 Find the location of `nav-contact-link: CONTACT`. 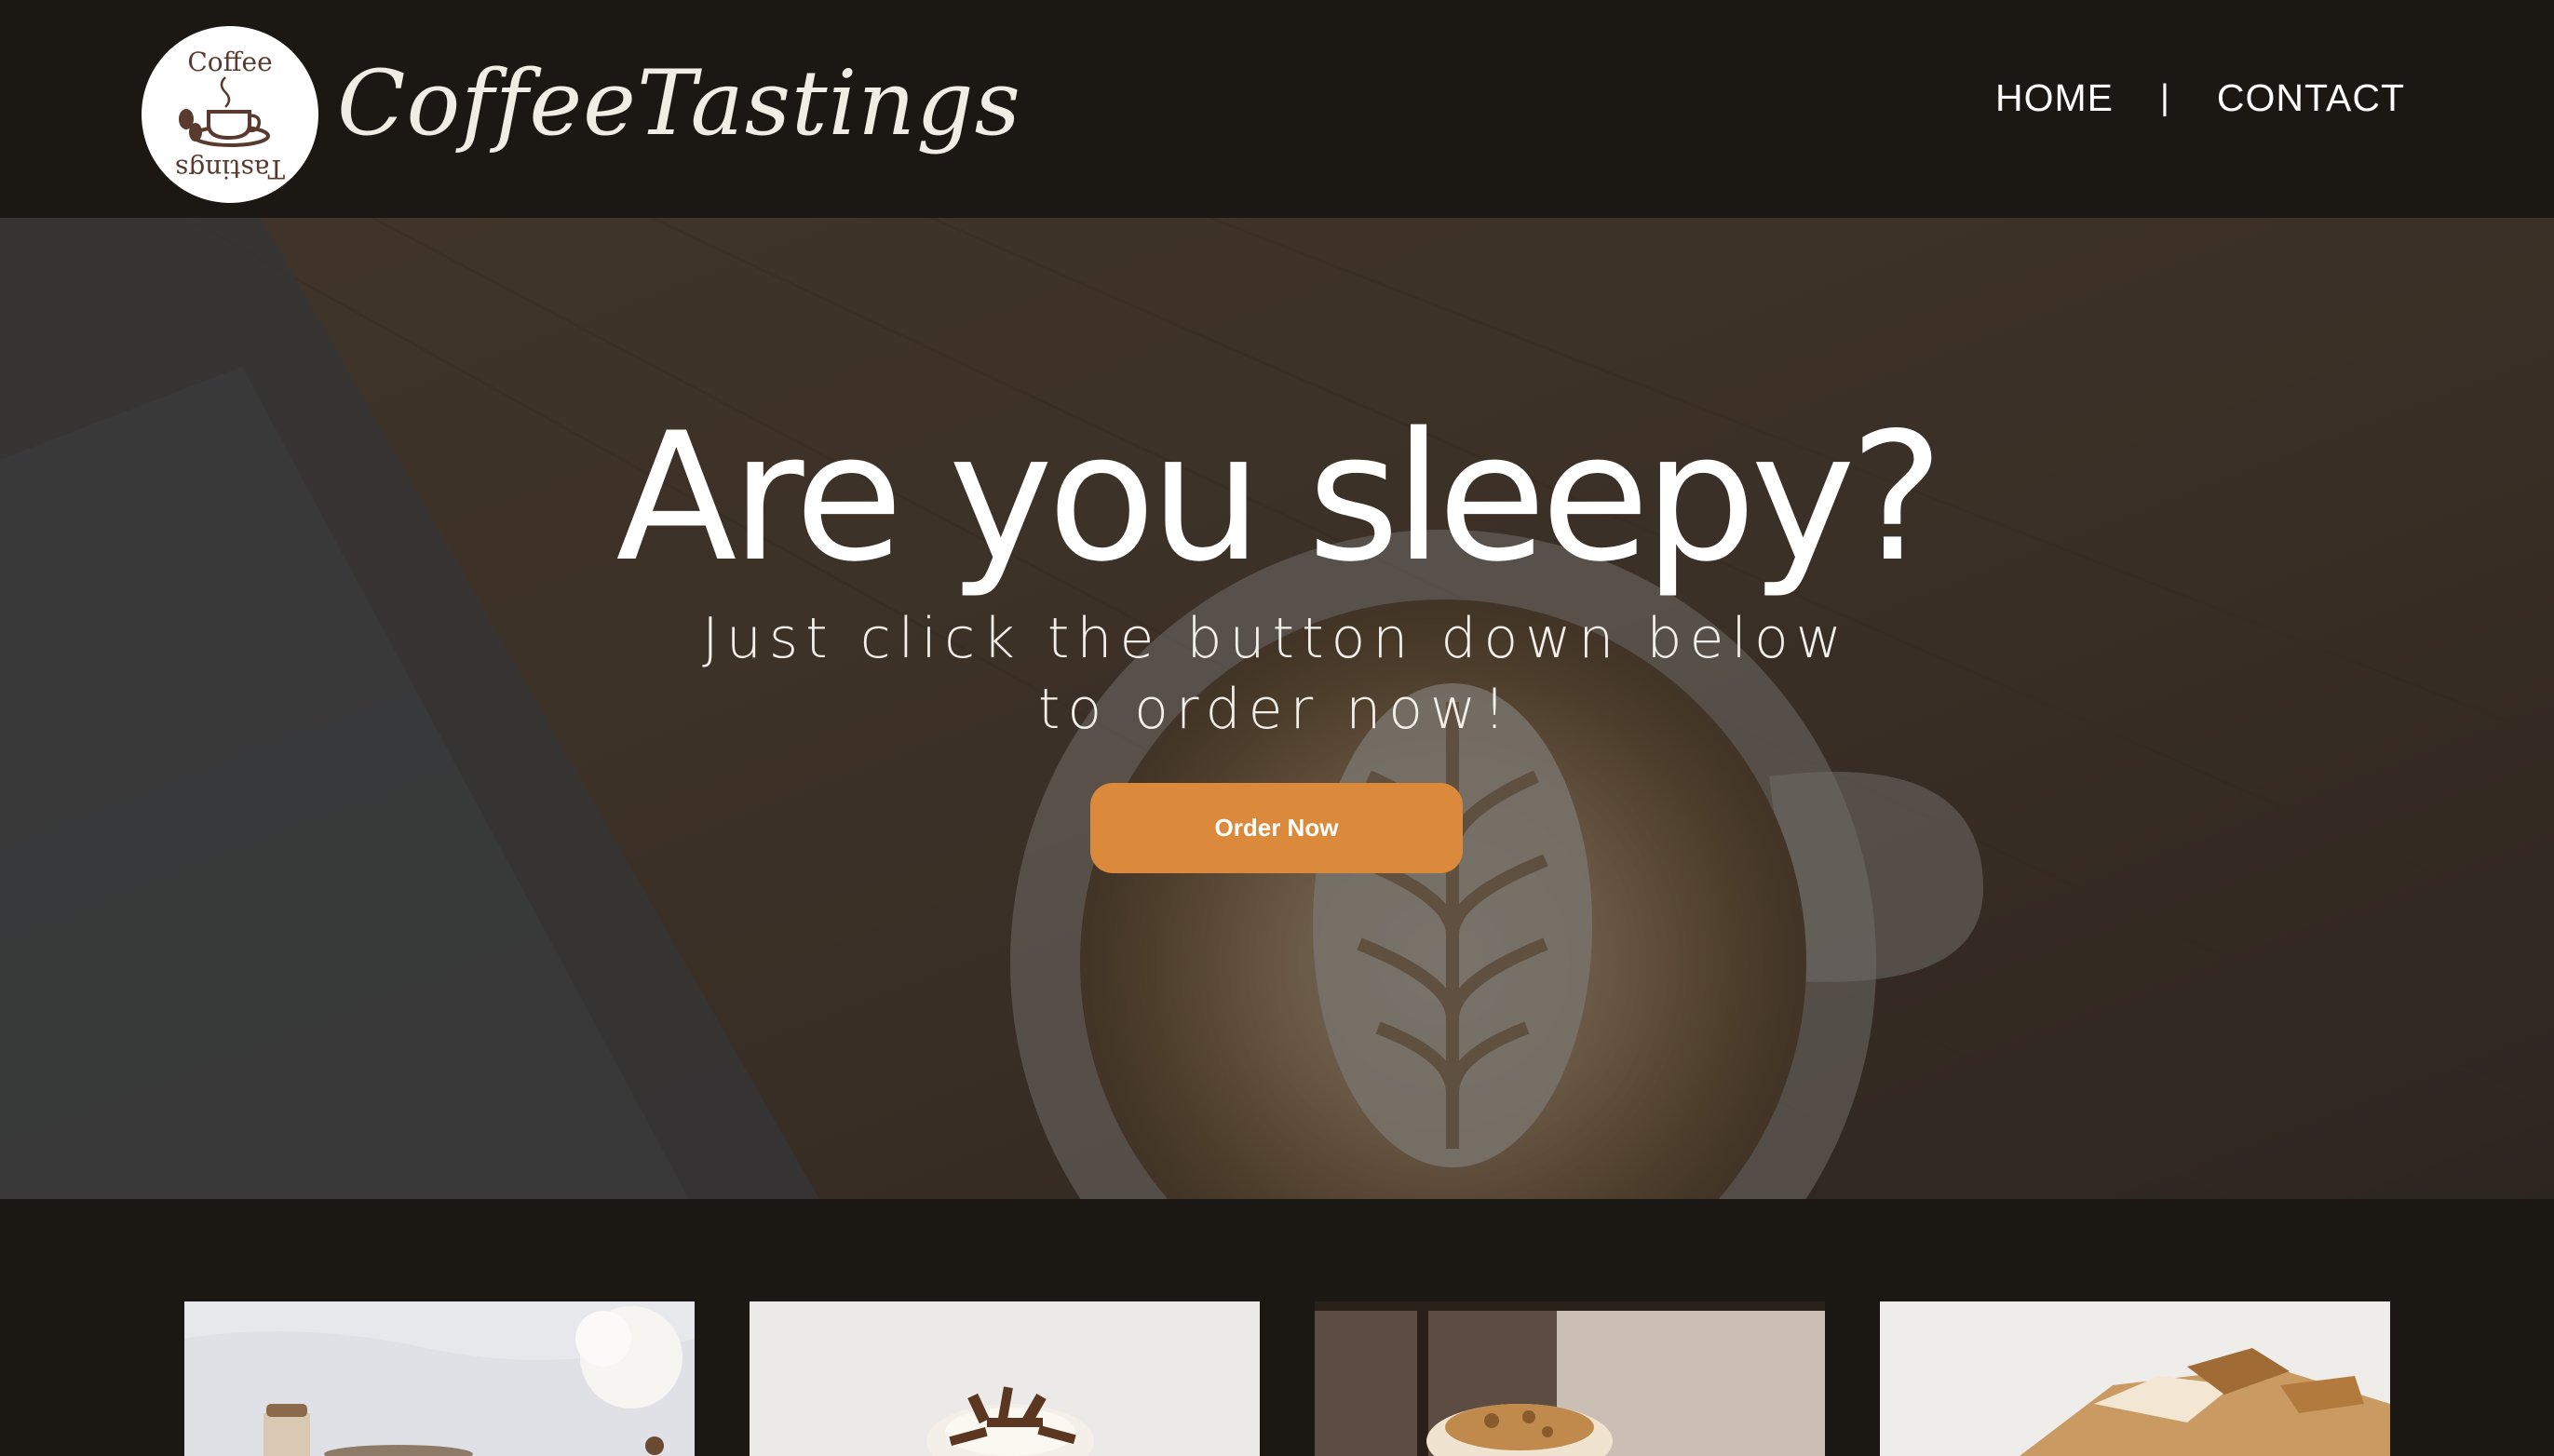

nav-contact-link: CONTACT is located at coordinates (2311, 98).